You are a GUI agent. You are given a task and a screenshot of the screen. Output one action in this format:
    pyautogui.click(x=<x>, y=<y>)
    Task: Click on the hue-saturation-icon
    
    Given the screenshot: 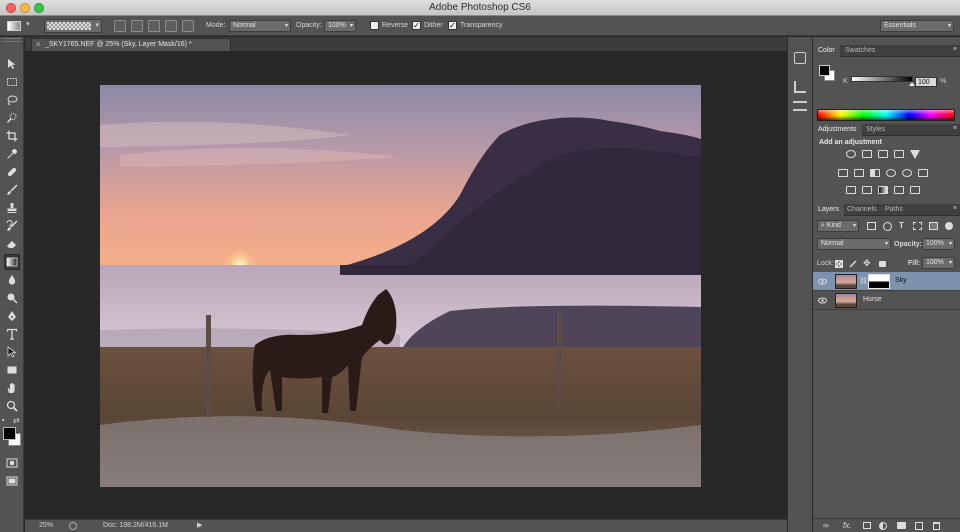 What is the action you would take?
    pyautogui.click(x=843, y=173)
    